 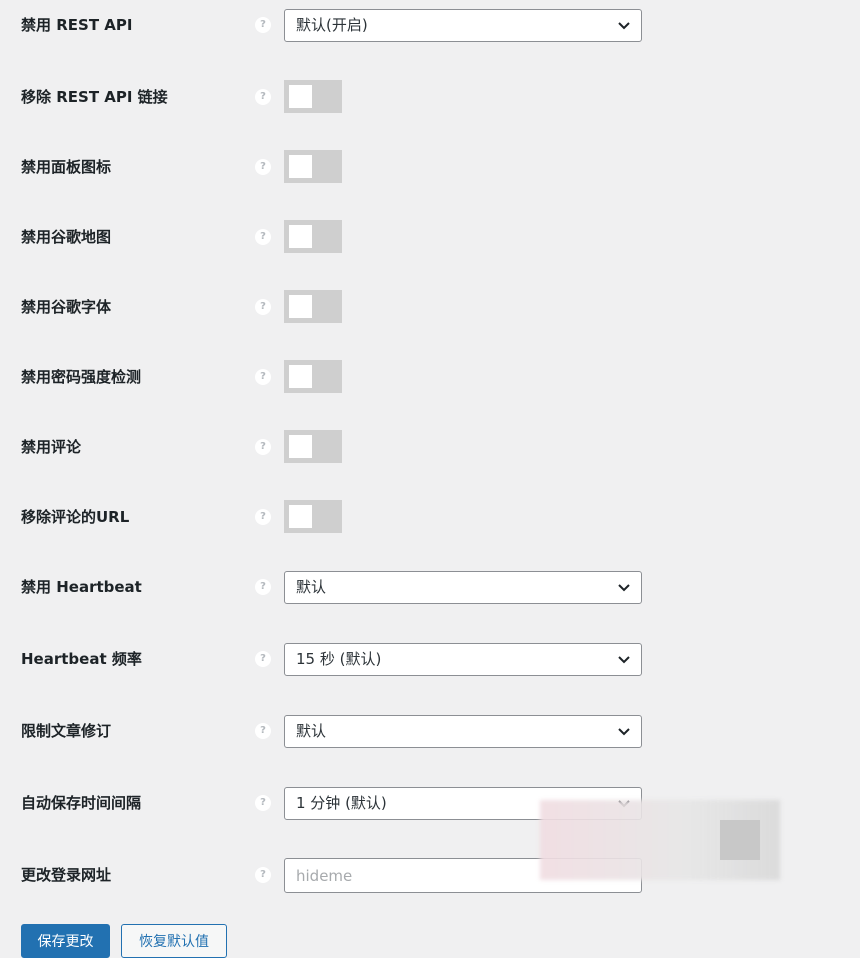 I want to click on setting-label: 更改登录网址, so click(x=66, y=875).